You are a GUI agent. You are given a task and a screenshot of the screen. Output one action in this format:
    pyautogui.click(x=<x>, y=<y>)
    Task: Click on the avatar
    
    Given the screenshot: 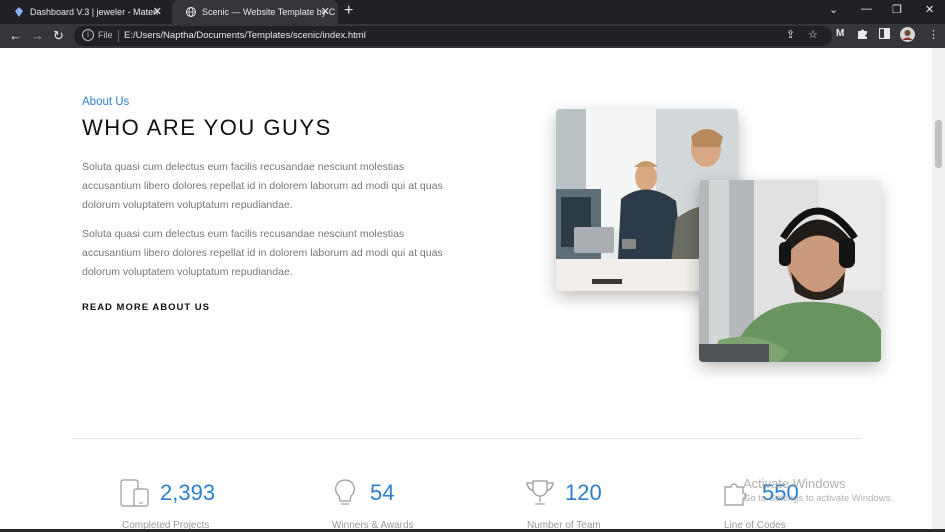 What is the action you would take?
    pyautogui.click(x=907, y=36)
    